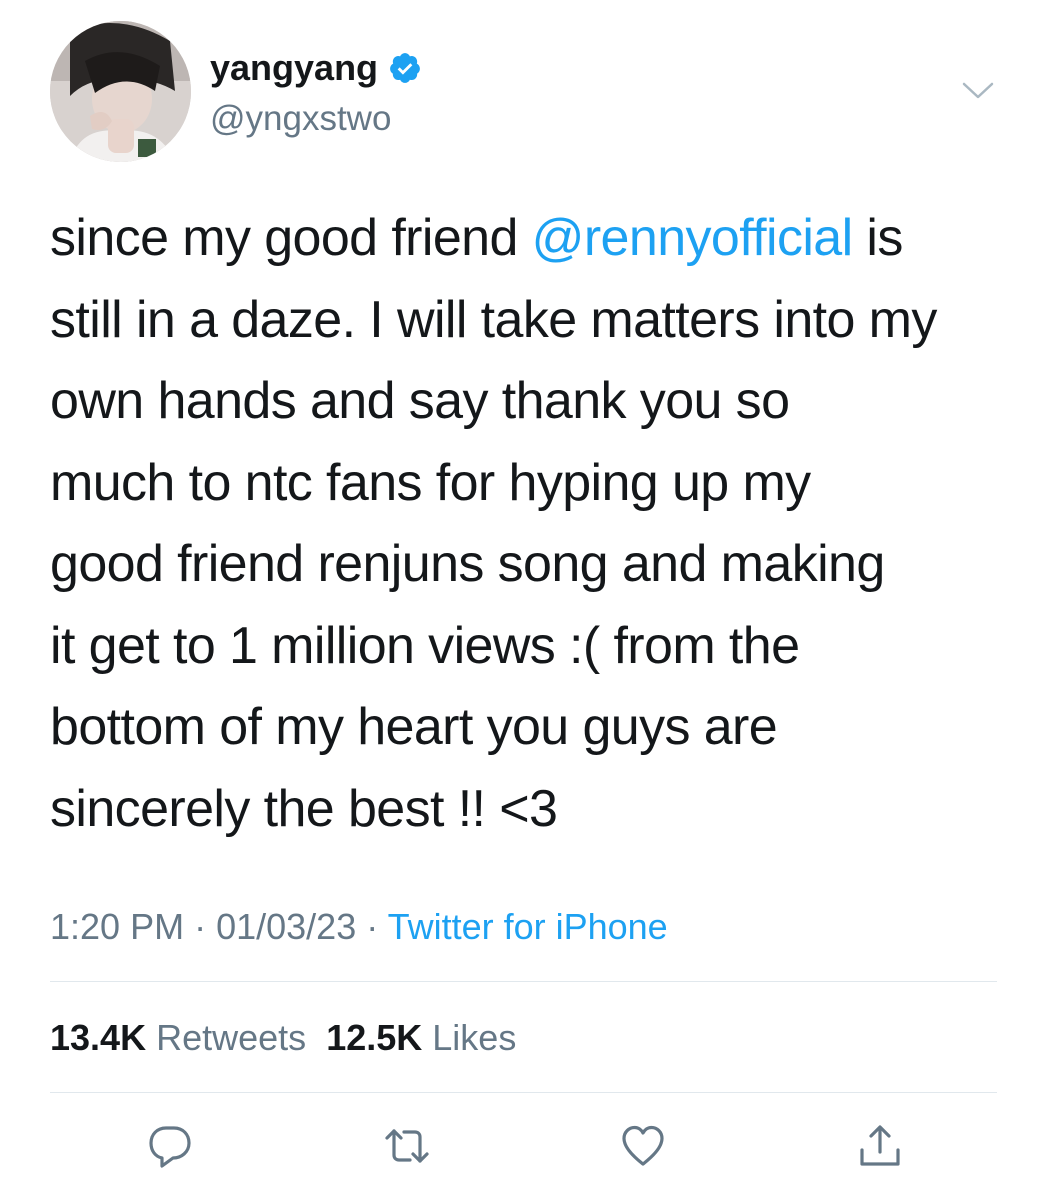 This screenshot has height=1200, width=1047. What do you see at coordinates (405, 68) in the screenshot?
I see `verified-badge-icon` at bounding box center [405, 68].